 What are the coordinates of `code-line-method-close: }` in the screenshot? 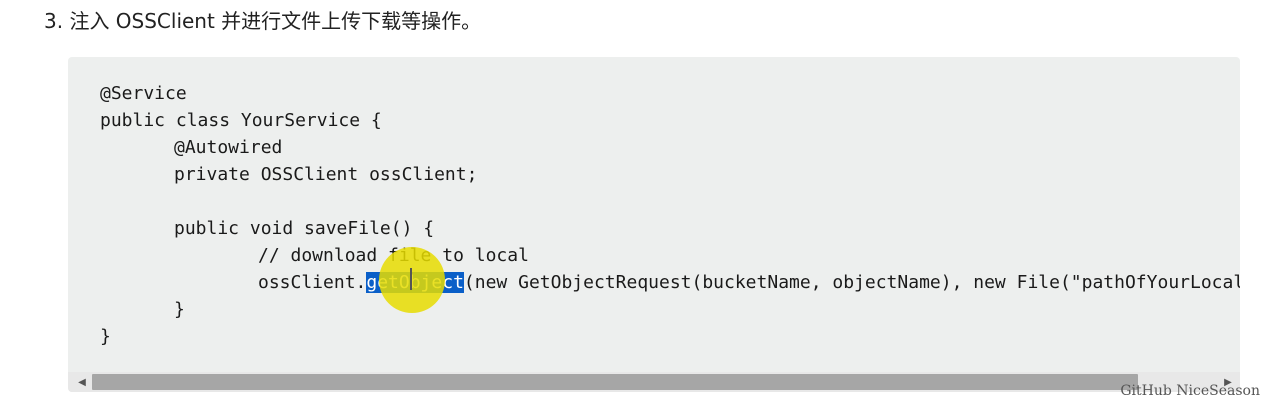 It's located at (179, 309).